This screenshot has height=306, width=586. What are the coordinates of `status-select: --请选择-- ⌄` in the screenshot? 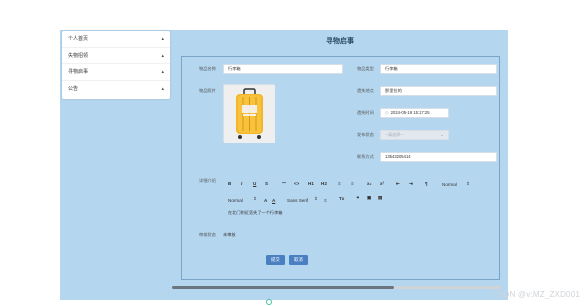 It's located at (414, 135).